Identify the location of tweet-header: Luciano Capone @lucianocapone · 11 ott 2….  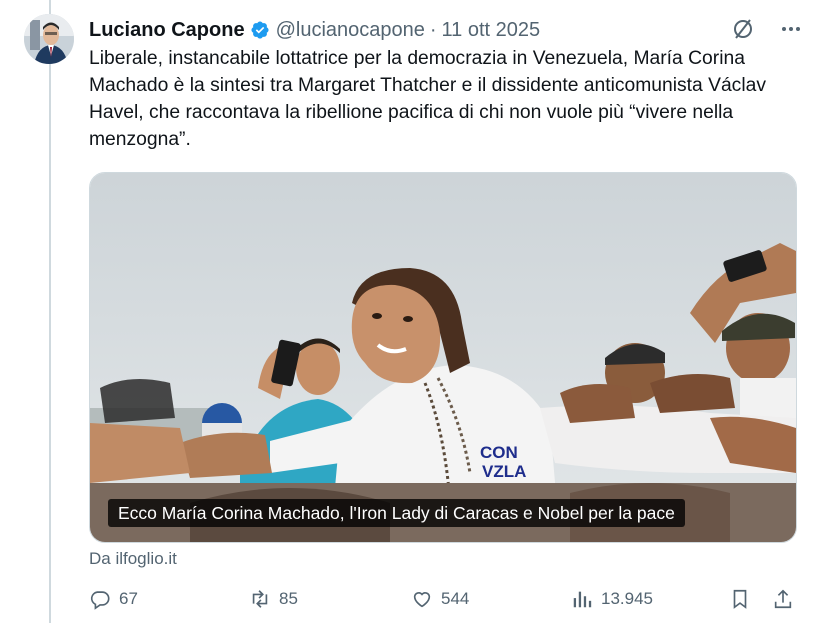
(446, 30).